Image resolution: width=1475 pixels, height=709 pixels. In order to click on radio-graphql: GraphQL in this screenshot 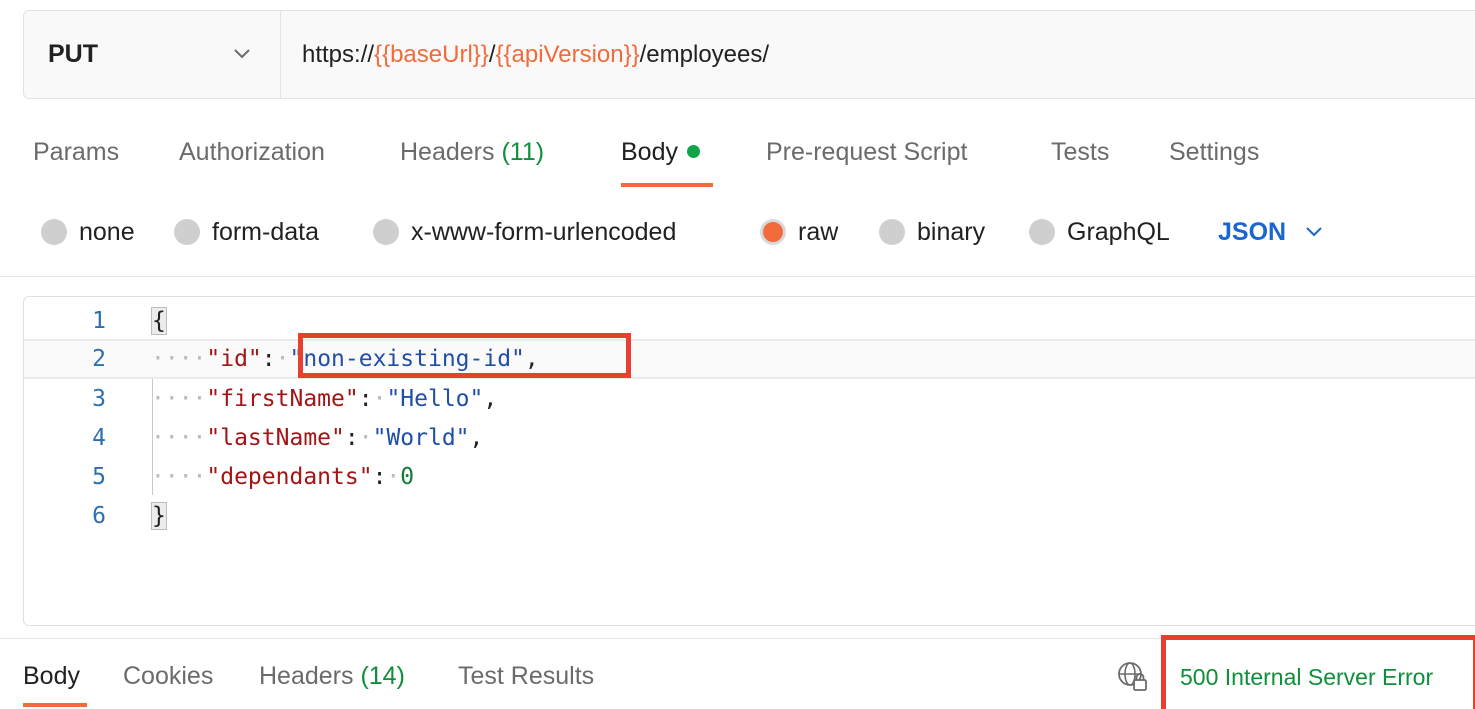, I will do `click(1099, 232)`.